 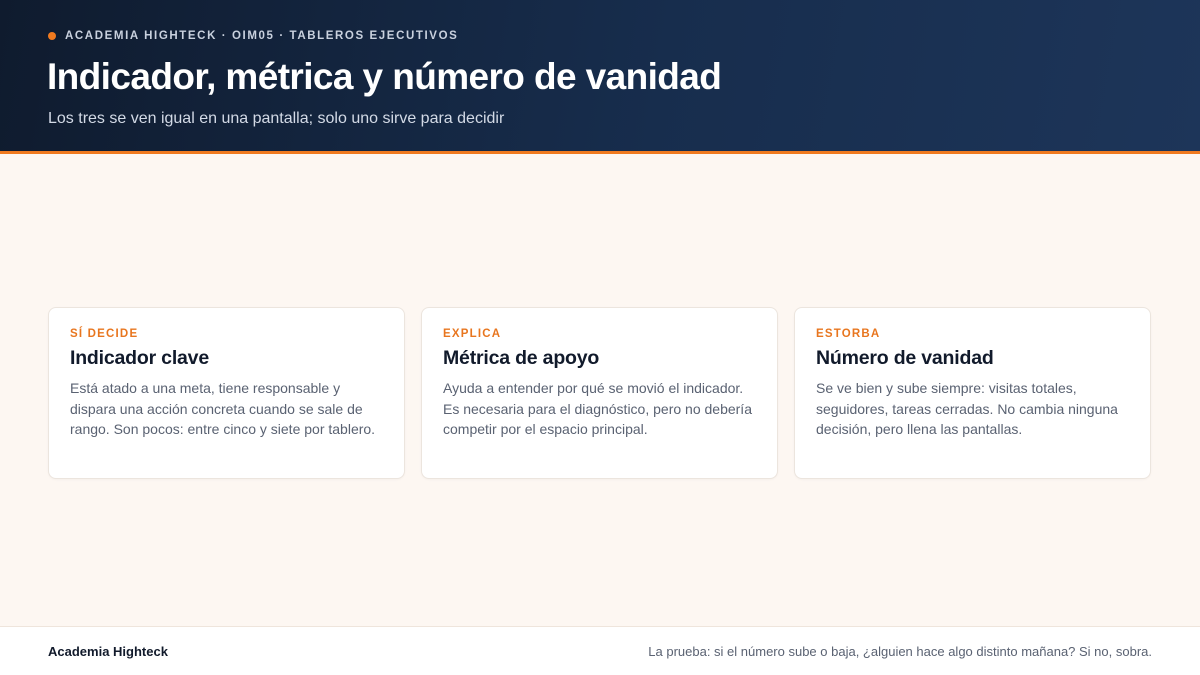 What do you see at coordinates (600, 152) in the screenshot?
I see `header-accent-line` at bounding box center [600, 152].